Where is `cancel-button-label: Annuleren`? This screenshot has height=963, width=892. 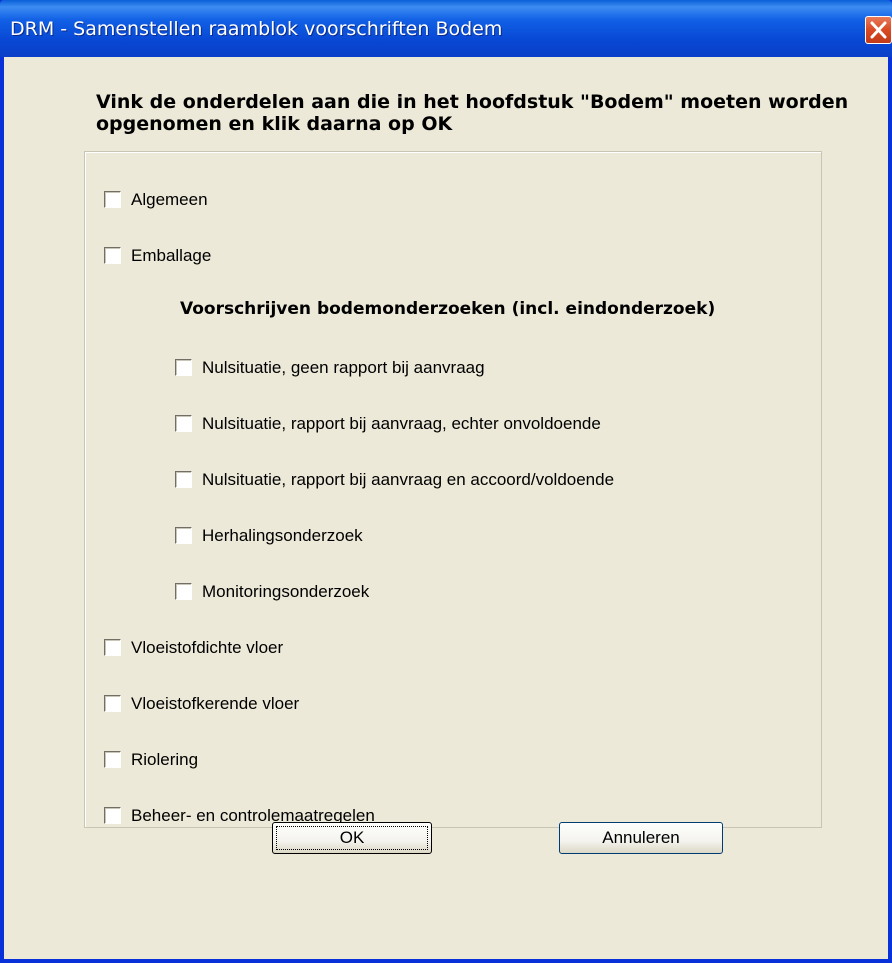 cancel-button-label: Annuleren is located at coordinates (641, 837).